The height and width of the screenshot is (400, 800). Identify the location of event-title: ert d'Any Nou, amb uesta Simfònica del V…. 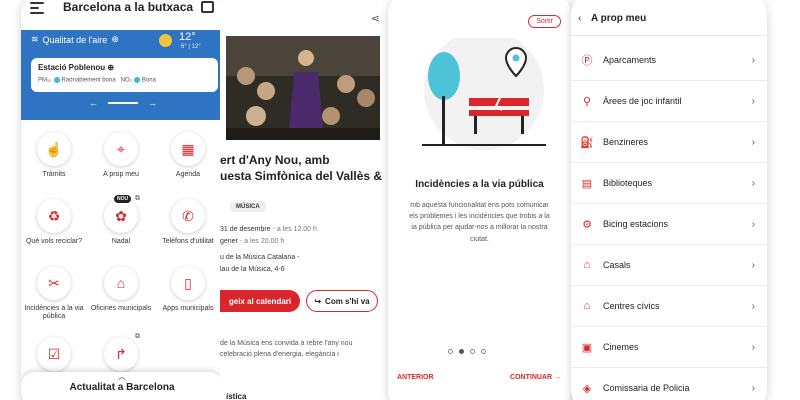
(301, 168).